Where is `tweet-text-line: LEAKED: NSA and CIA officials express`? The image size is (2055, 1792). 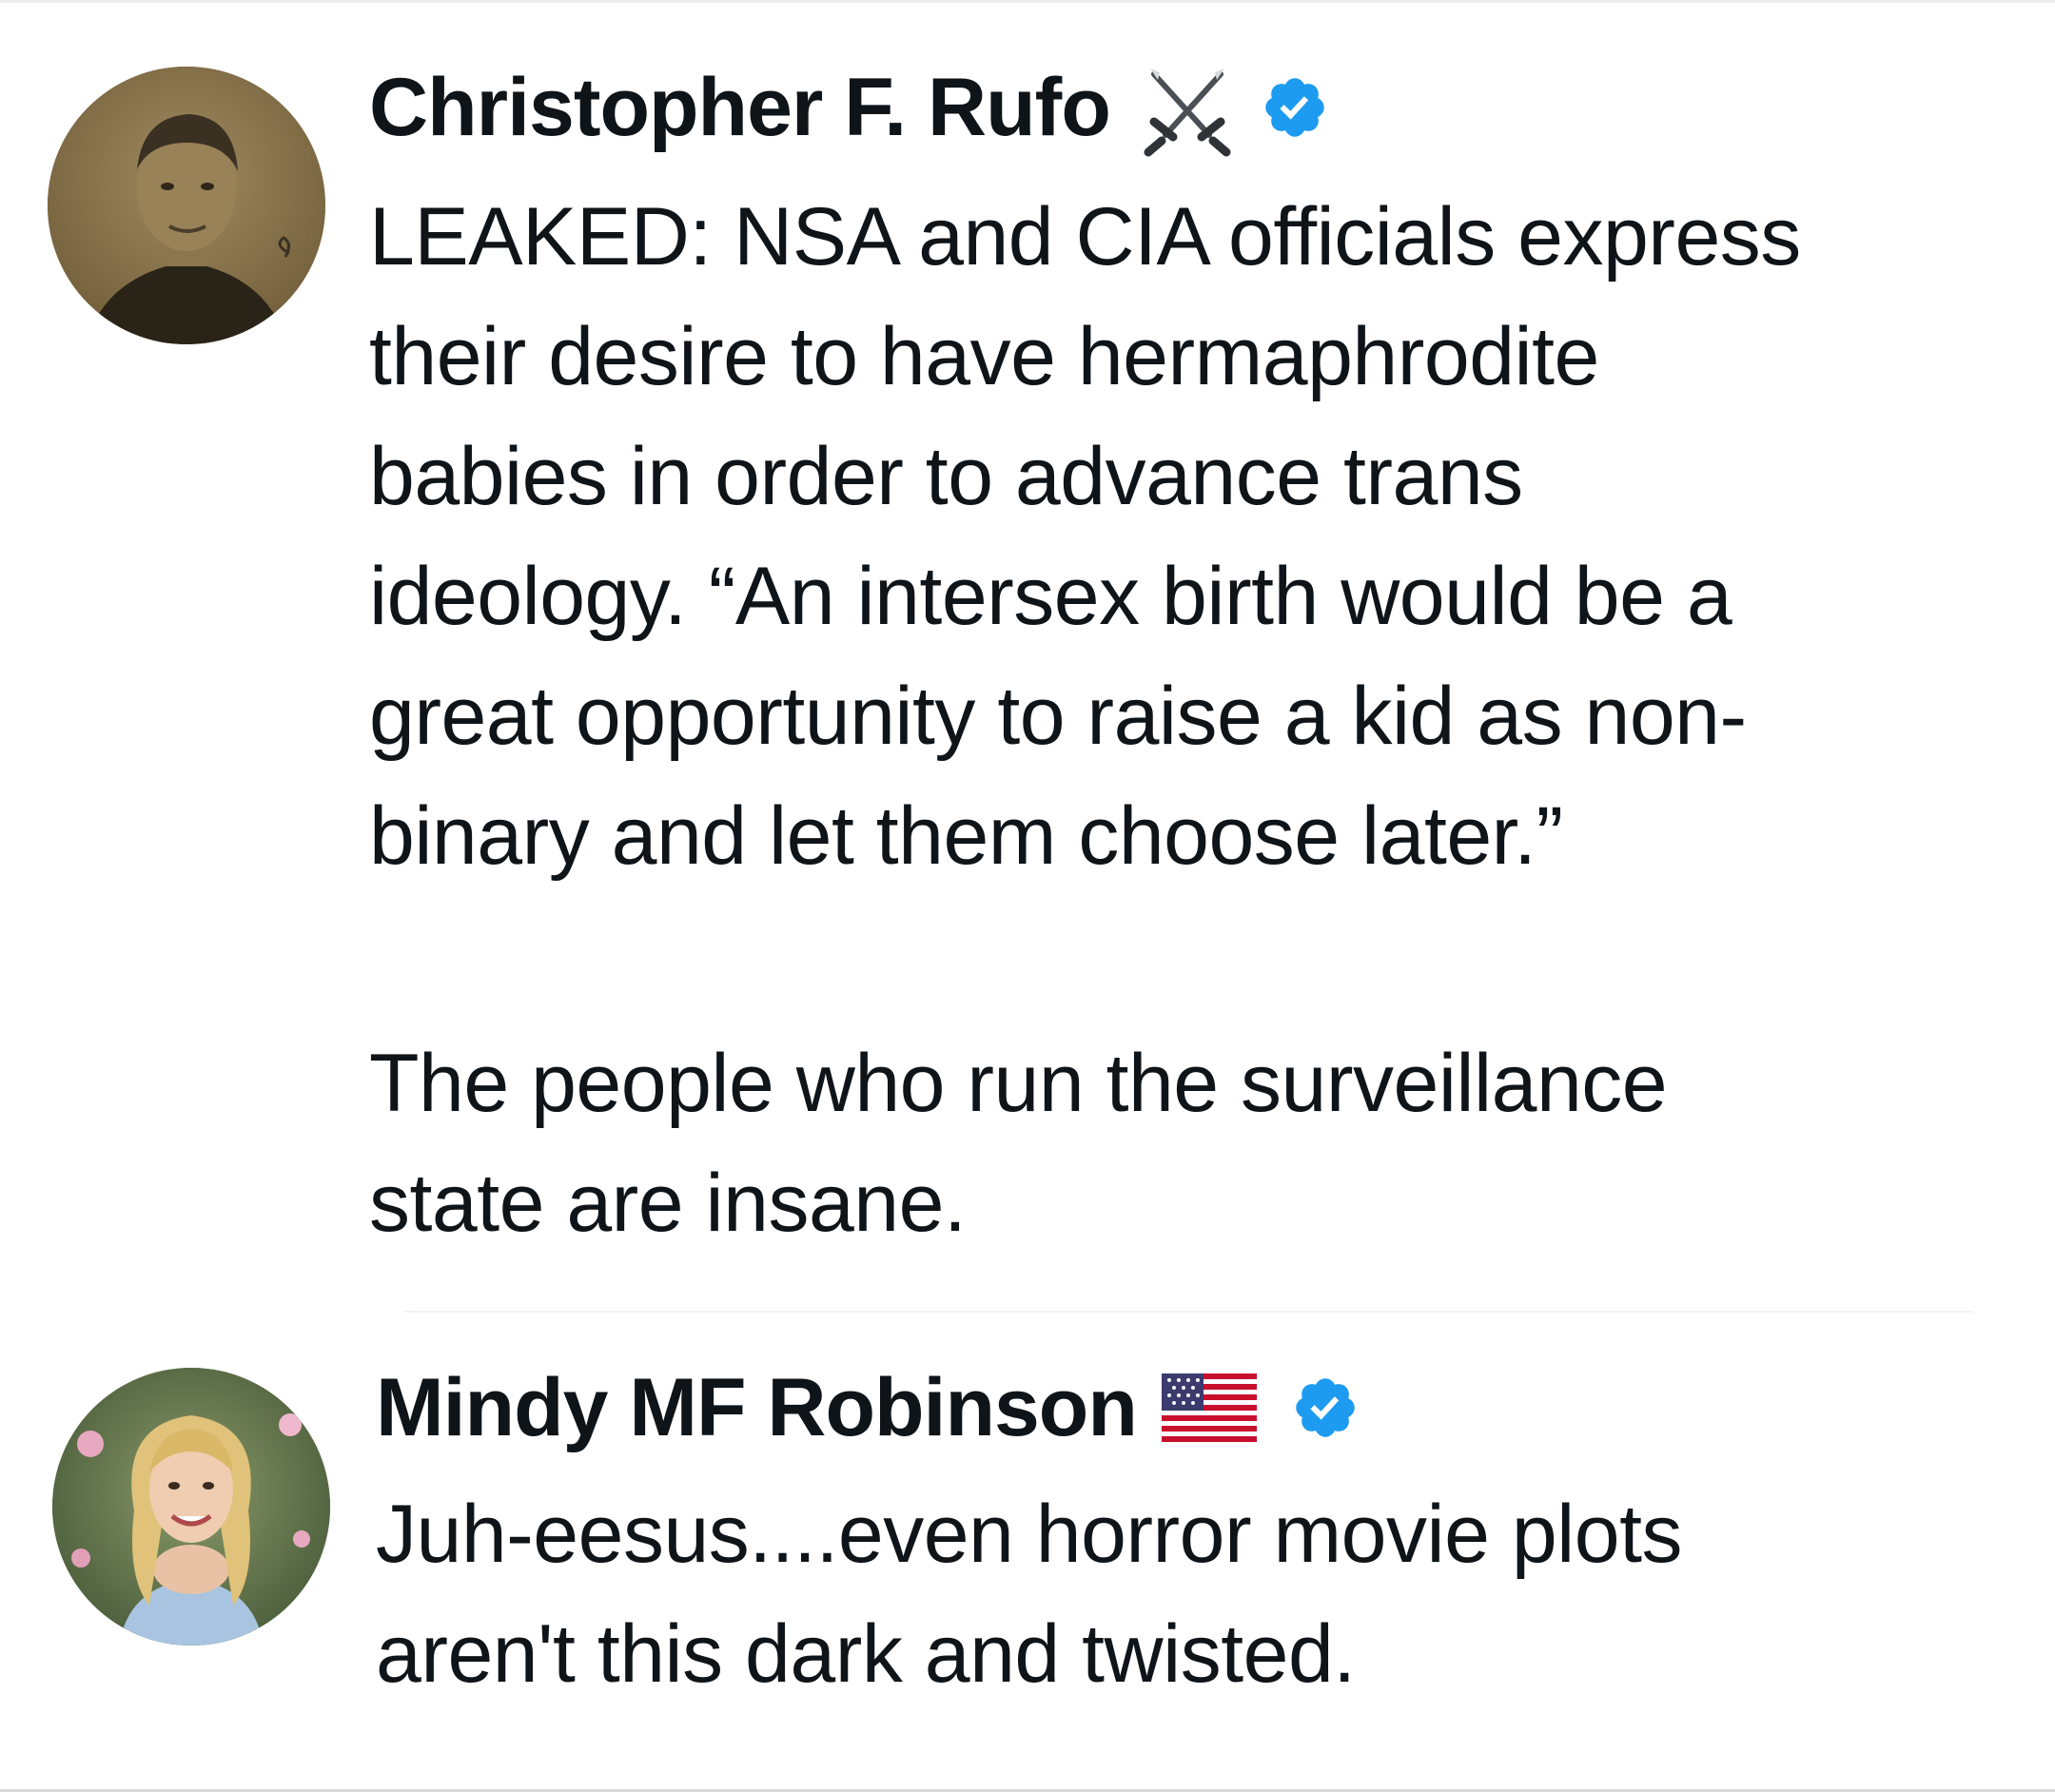 tweet-text-line: LEAKED: NSA and CIA officials express is located at coordinates (1085, 237).